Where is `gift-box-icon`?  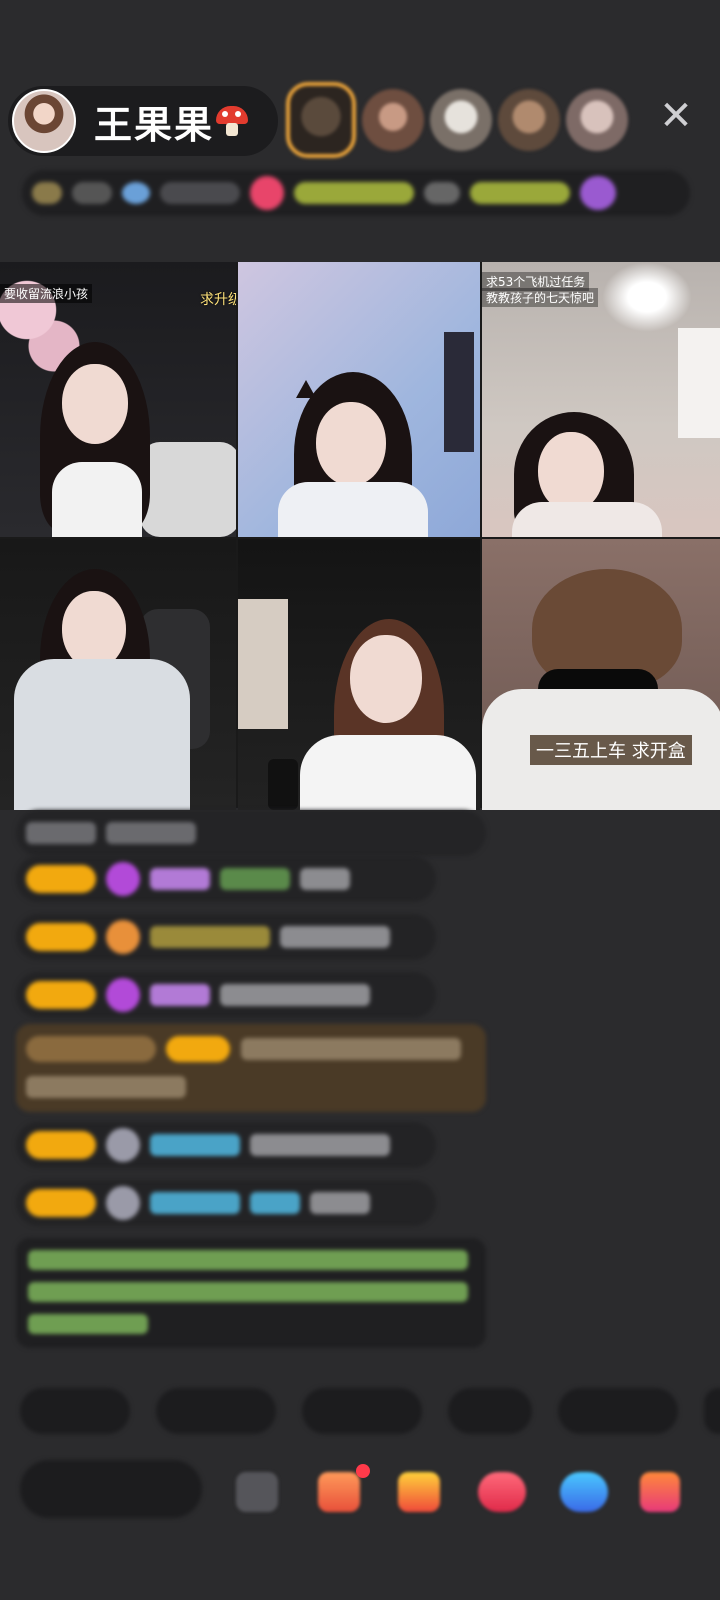
gift-box-icon is located at coordinates (339, 1492).